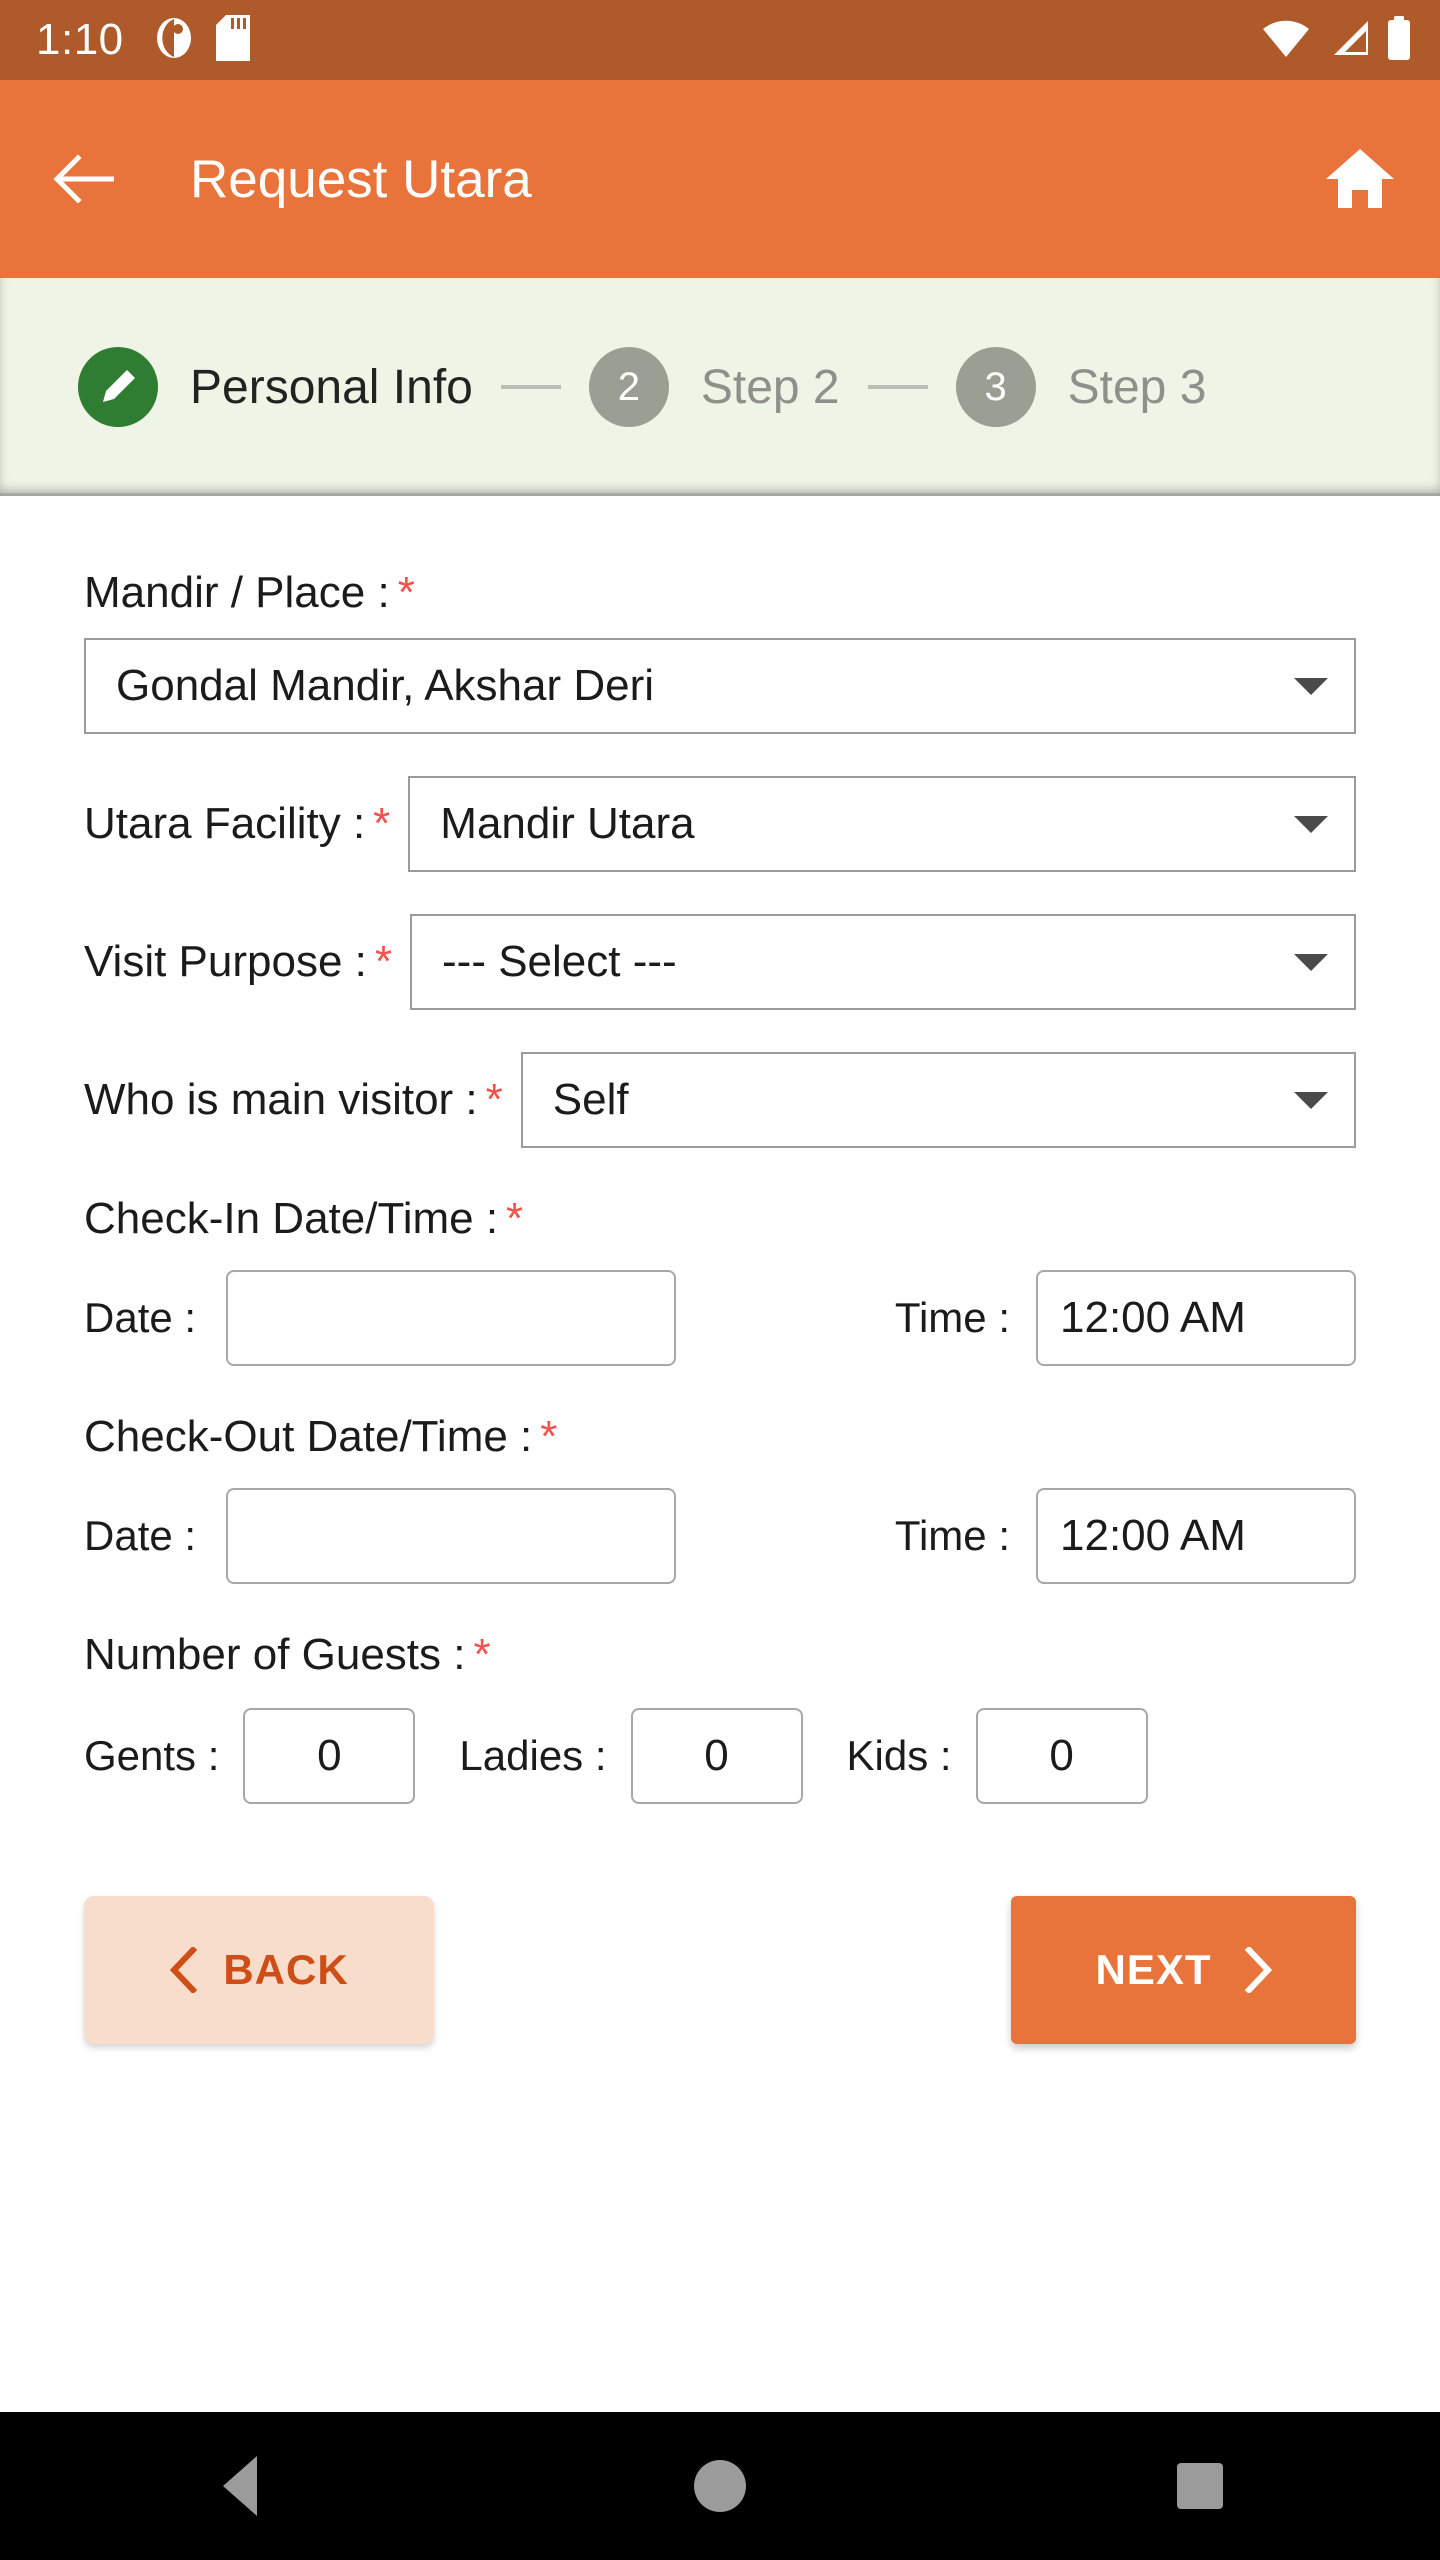  I want to click on arrow-left-icon, so click(83, 179).